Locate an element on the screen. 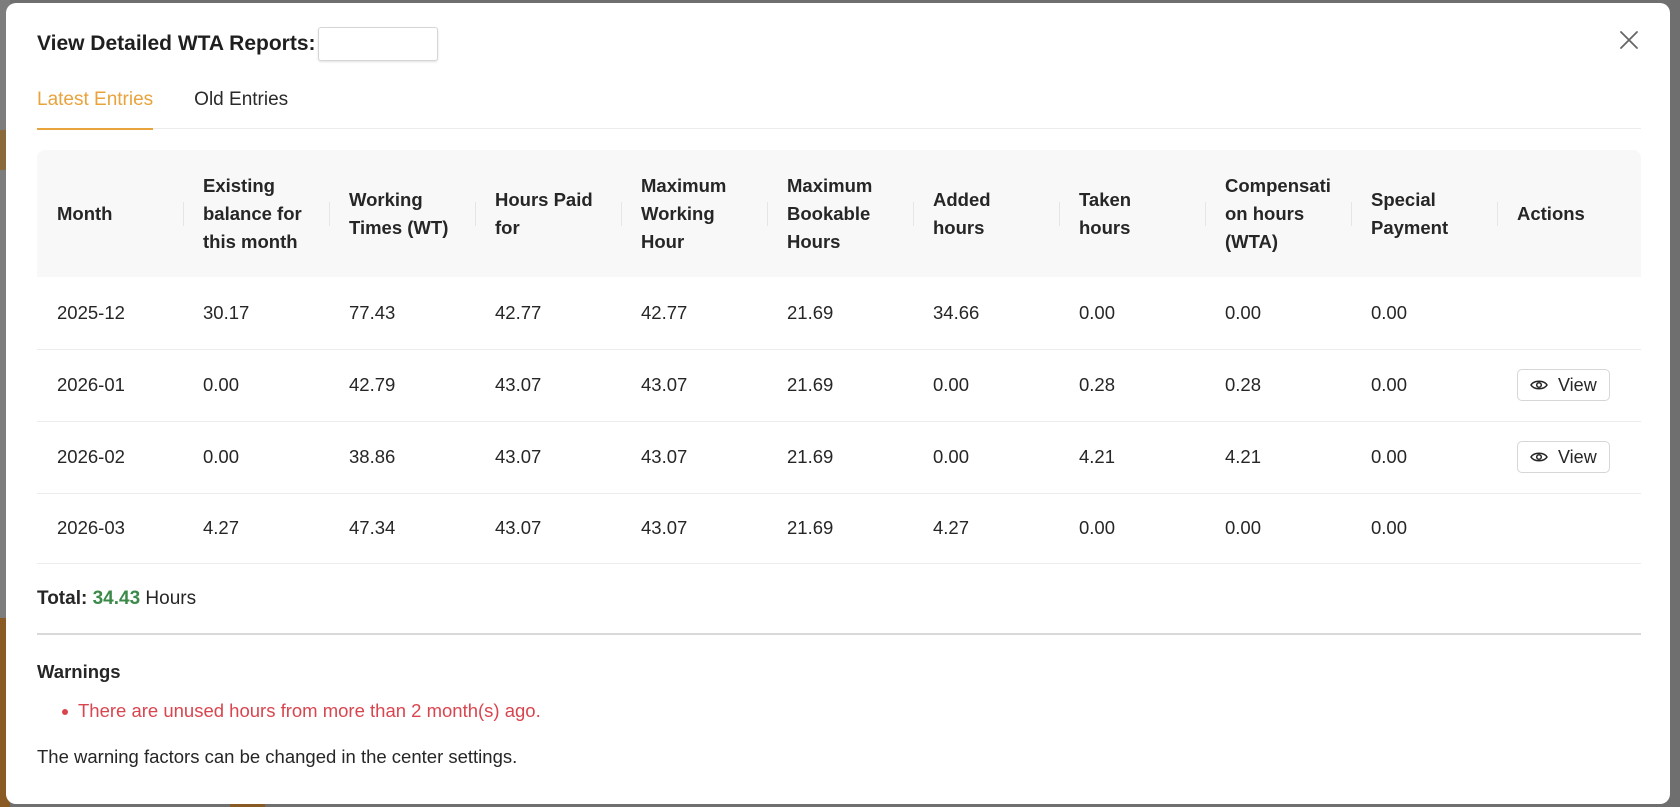  cell-compensation-hours: 4.21 is located at coordinates (1278, 457).